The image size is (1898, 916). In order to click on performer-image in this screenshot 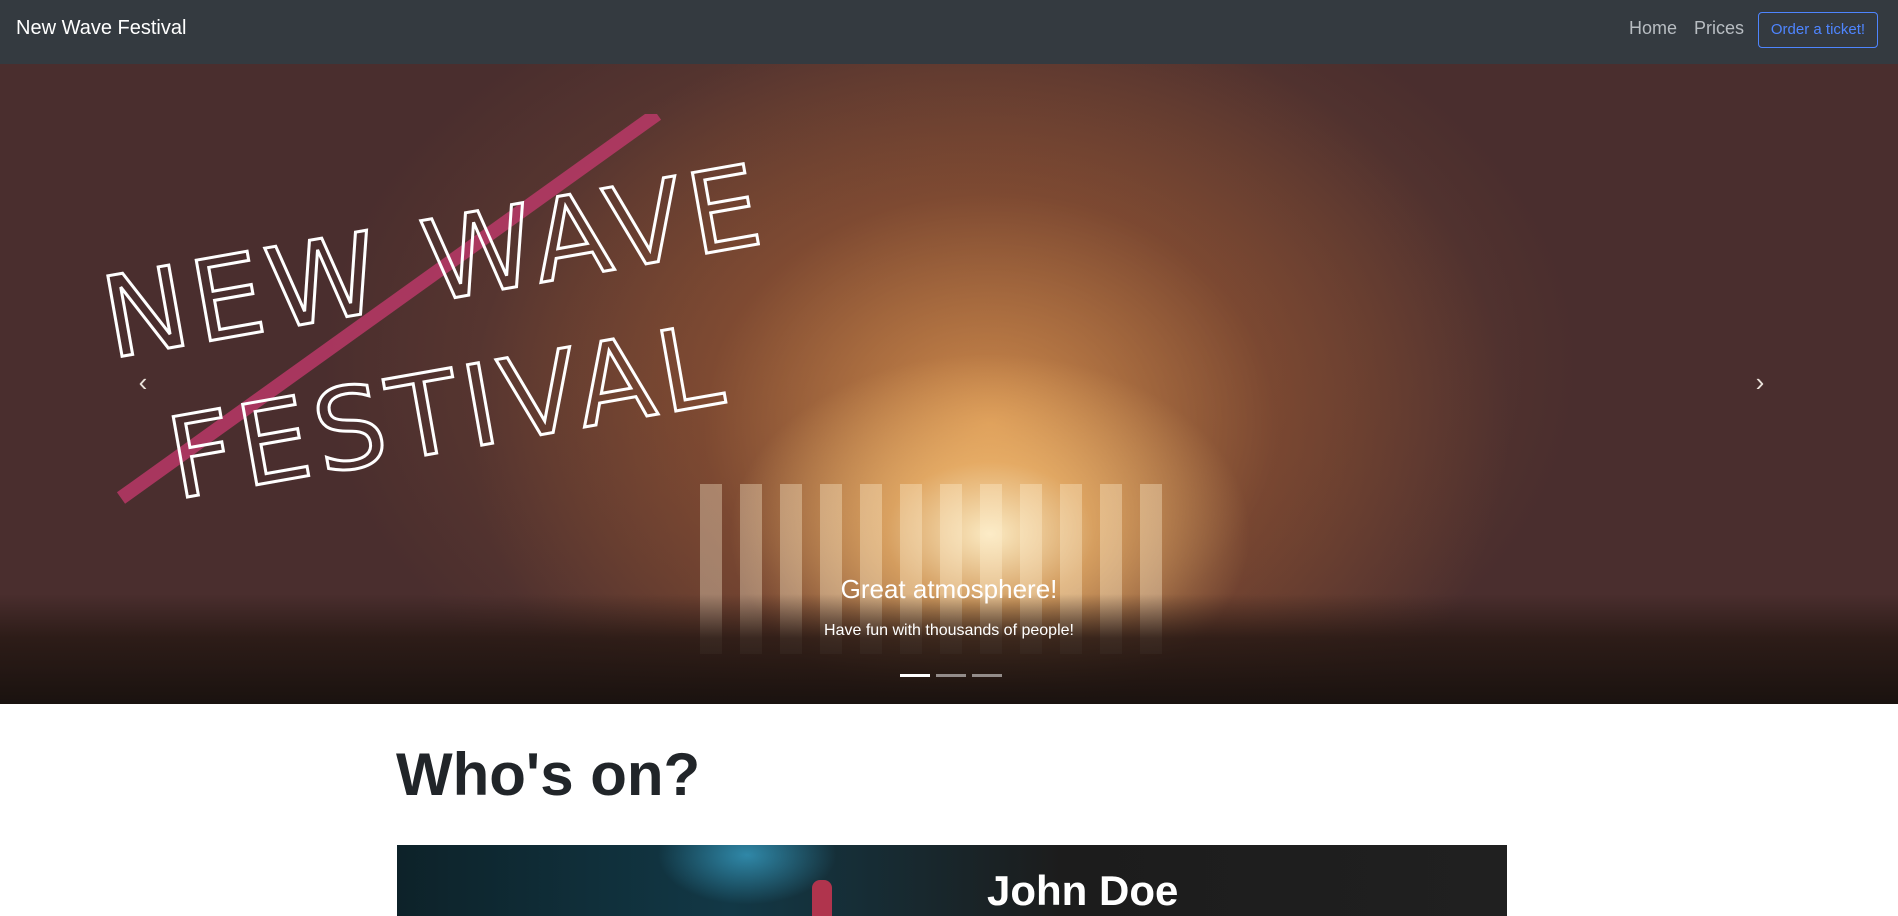, I will do `click(822, 898)`.